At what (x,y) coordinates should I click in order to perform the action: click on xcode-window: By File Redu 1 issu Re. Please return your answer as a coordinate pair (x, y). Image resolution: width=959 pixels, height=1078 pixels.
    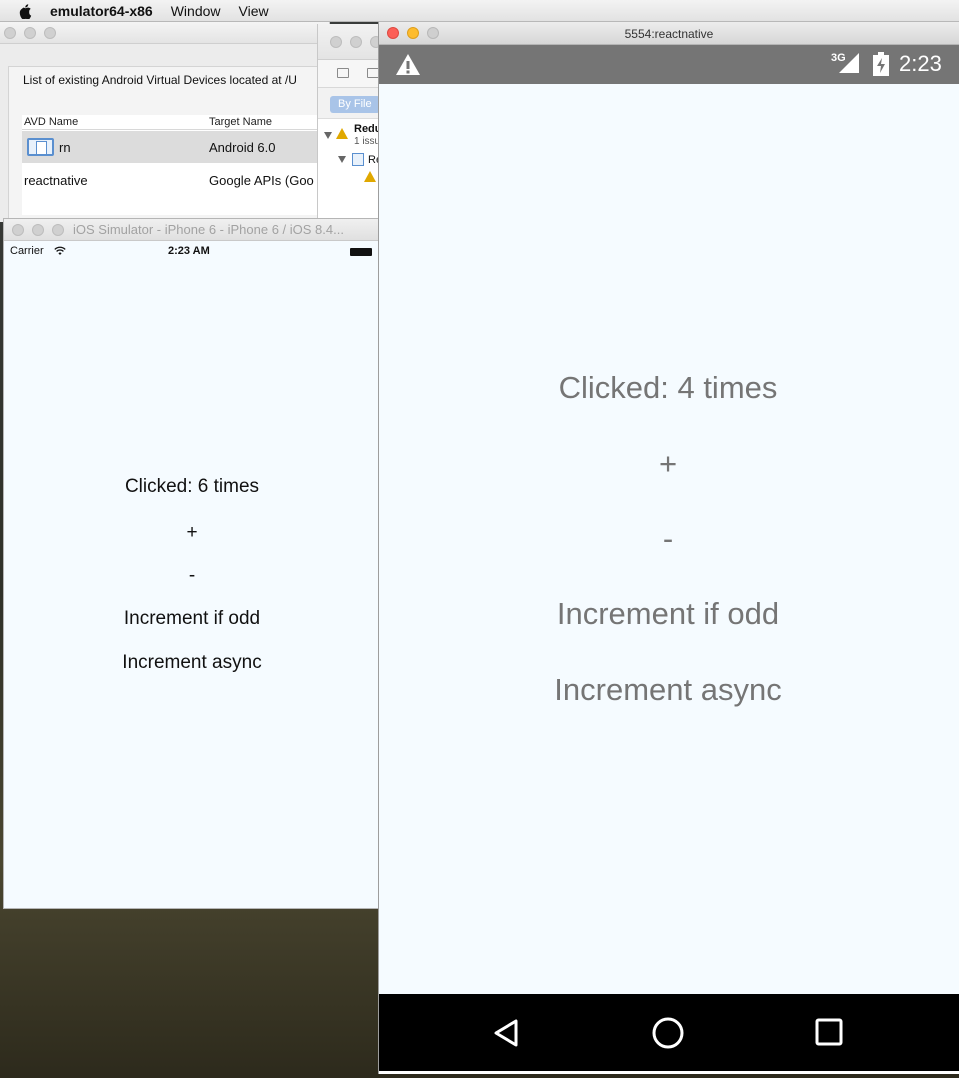
    Looking at the image, I should click on (352, 124).